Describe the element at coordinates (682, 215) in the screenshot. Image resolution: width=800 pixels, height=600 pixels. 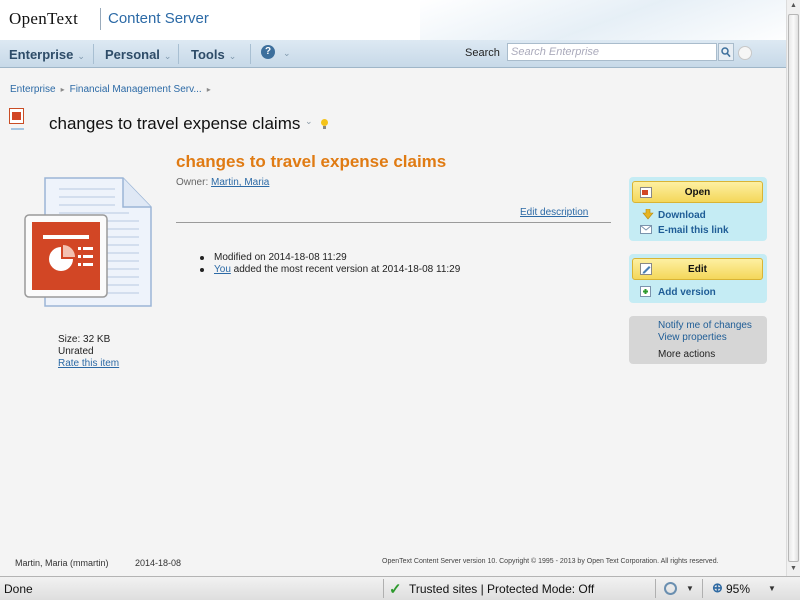
I see `download-link: Download` at that location.